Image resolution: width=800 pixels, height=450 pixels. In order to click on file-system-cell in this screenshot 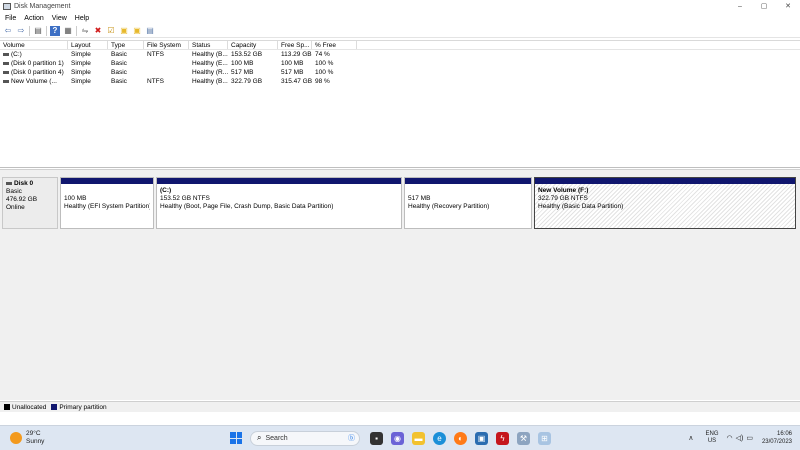, I will do `click(166, 63)`.